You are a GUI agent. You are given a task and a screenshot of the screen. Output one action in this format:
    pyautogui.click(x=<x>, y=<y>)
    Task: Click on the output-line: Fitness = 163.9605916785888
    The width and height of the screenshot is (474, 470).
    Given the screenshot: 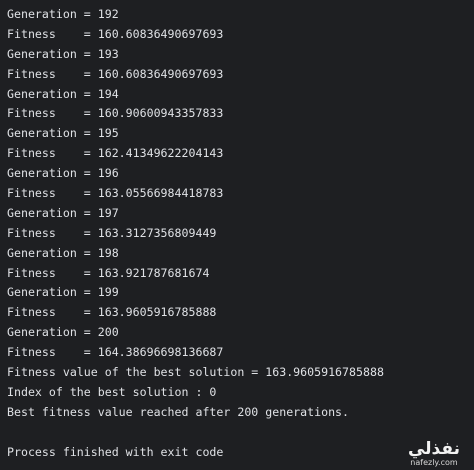 What is the action you would take?
    pyautogui.click(x=112, y=312)
    